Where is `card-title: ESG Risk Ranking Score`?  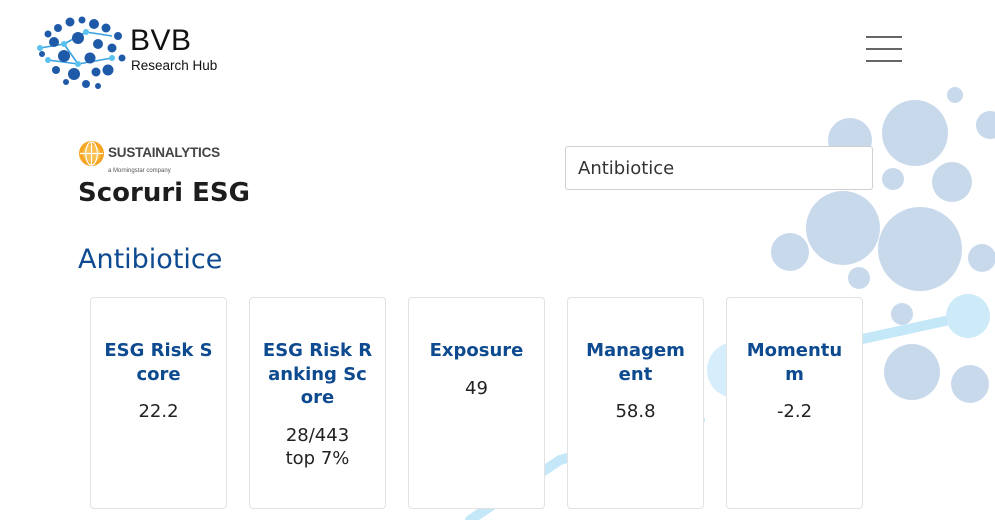
card-title: ESG Risk Ranking Score is located at coordinates (317, 374).